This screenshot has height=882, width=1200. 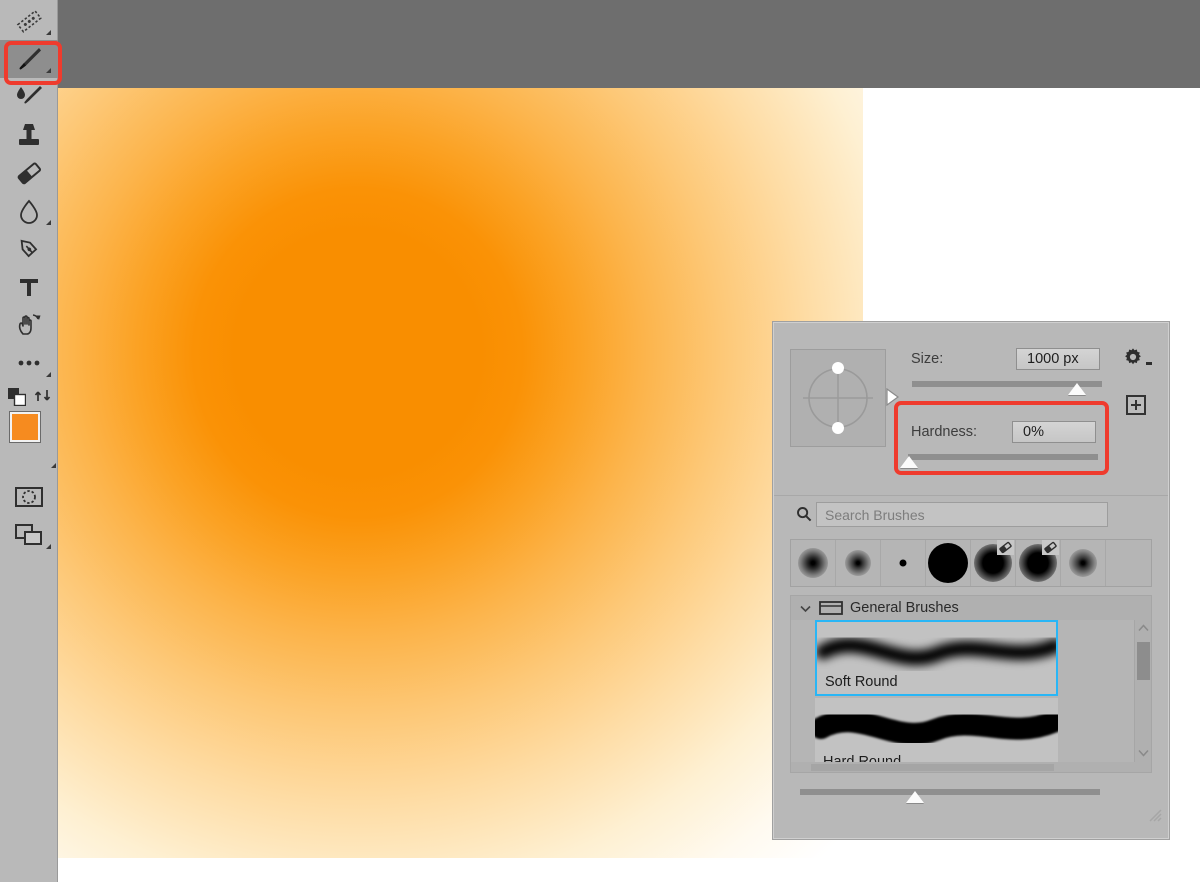 What do you see at coordinates (962, 514) in the screenshot?
I see `search-input` at bounding box center [962, 514].